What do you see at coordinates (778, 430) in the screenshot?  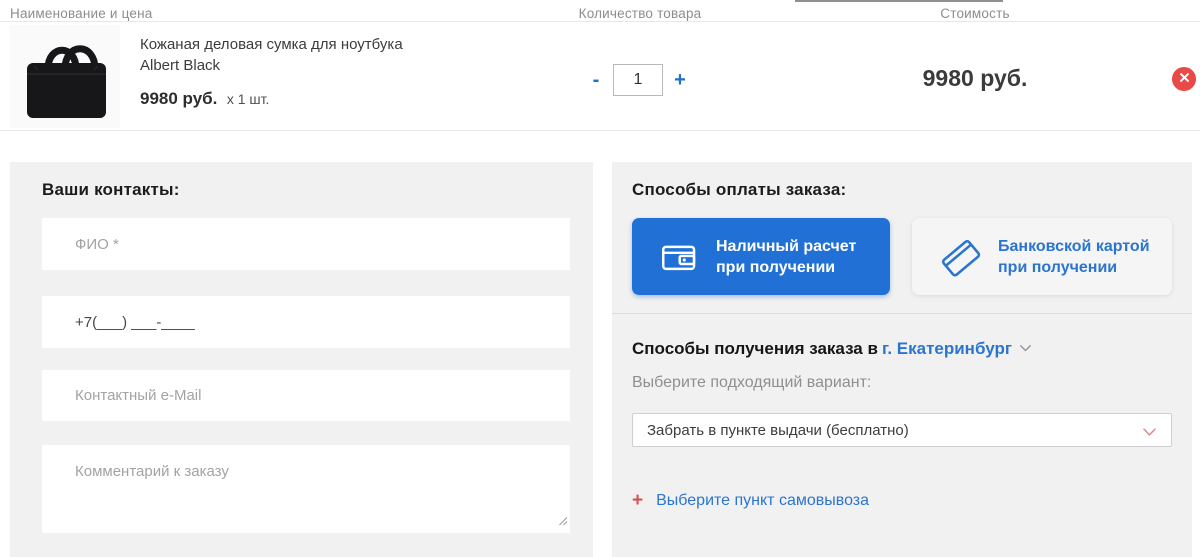 I see `select-value: Забрать в пункте выдачи (бесплатно)` at bounding box center [778, 430].